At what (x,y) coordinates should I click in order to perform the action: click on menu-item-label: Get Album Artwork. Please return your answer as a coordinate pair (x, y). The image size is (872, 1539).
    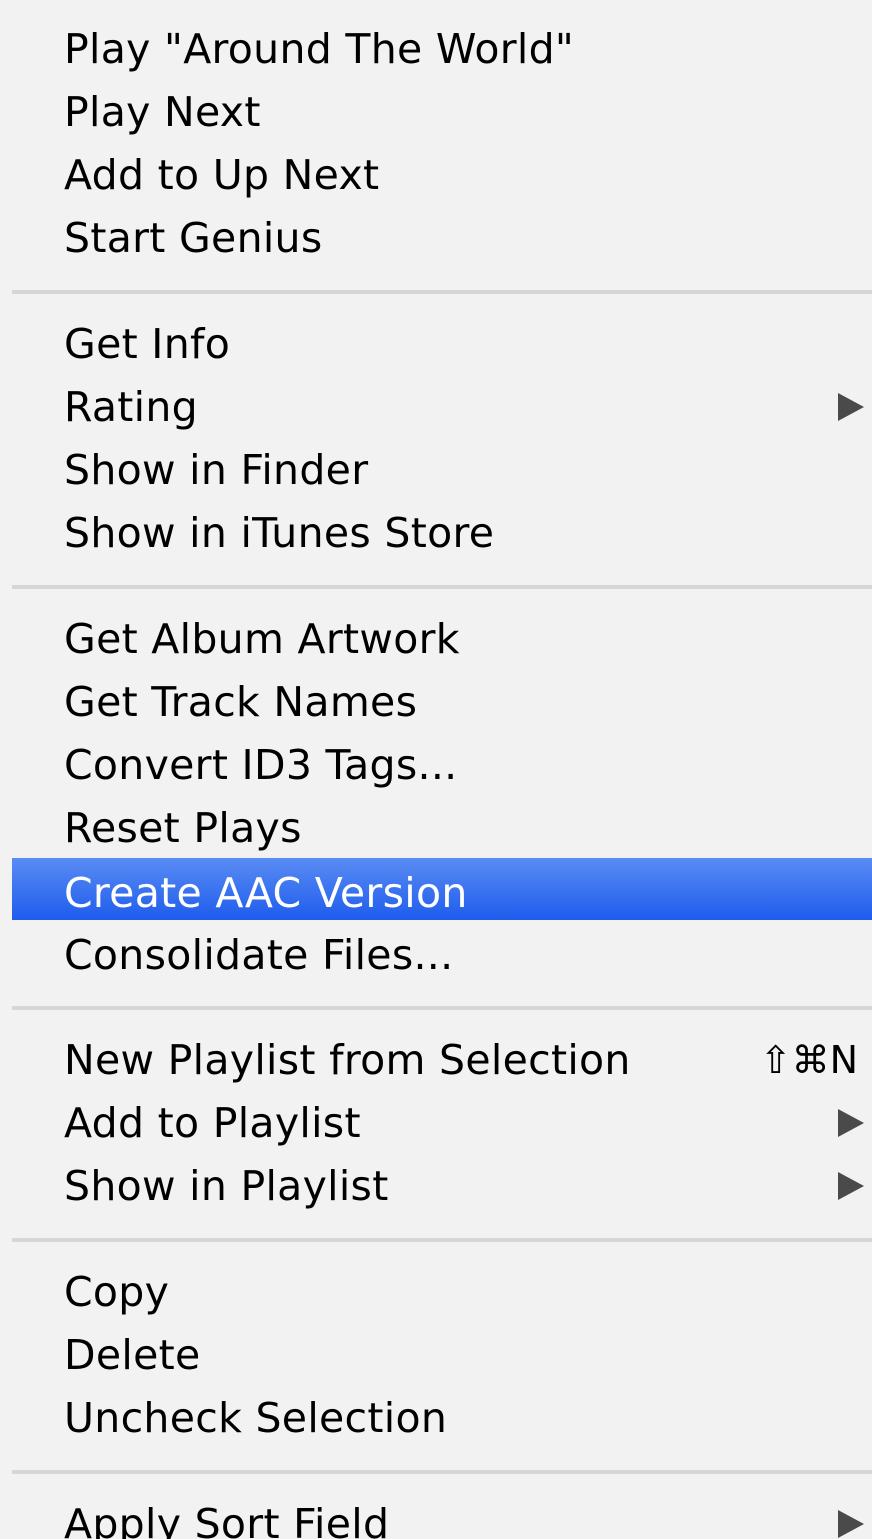
    Looking at the image, I should click on (262, 639).